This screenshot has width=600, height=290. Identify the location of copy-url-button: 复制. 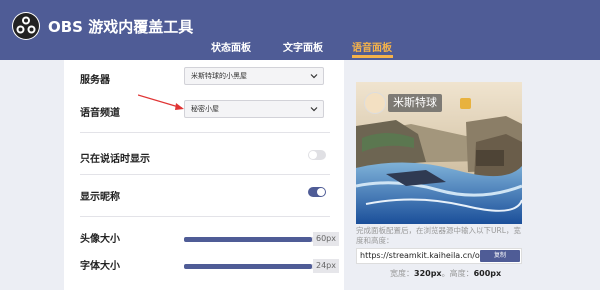
(500, 256).